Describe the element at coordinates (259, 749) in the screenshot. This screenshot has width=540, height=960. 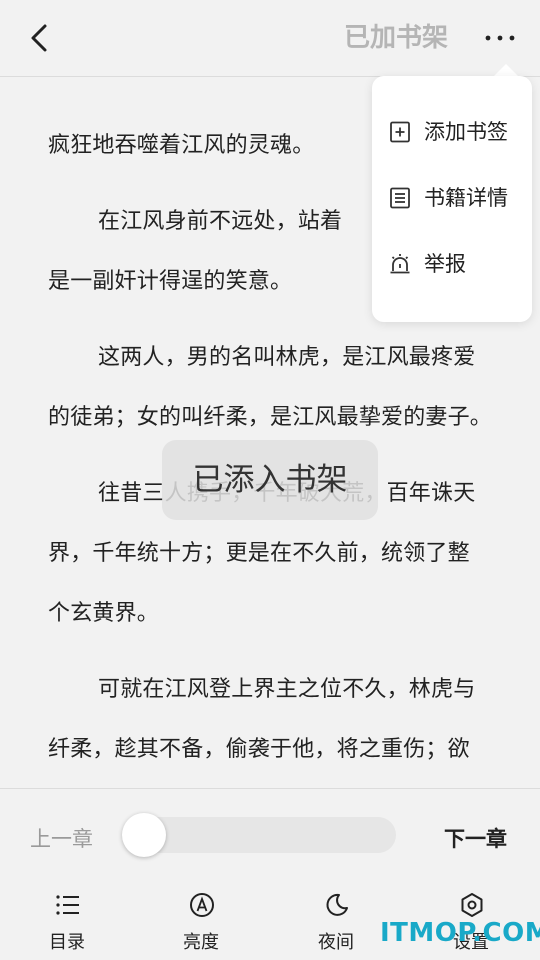
I see `text-line: 纤柔，趁其不备，偷袭于他，将之重伤；欲` at that location.